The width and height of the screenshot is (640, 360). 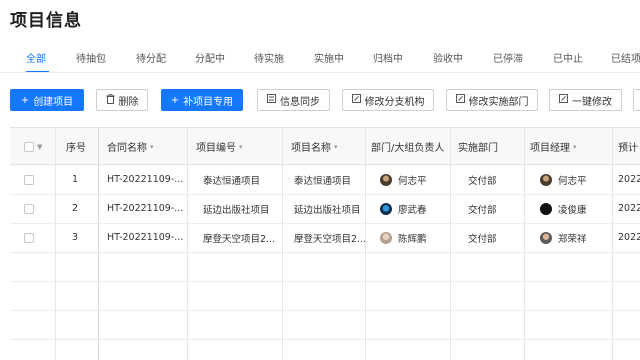 I want to click on tab-accepting: 验收中, so click(x=448, y=57).